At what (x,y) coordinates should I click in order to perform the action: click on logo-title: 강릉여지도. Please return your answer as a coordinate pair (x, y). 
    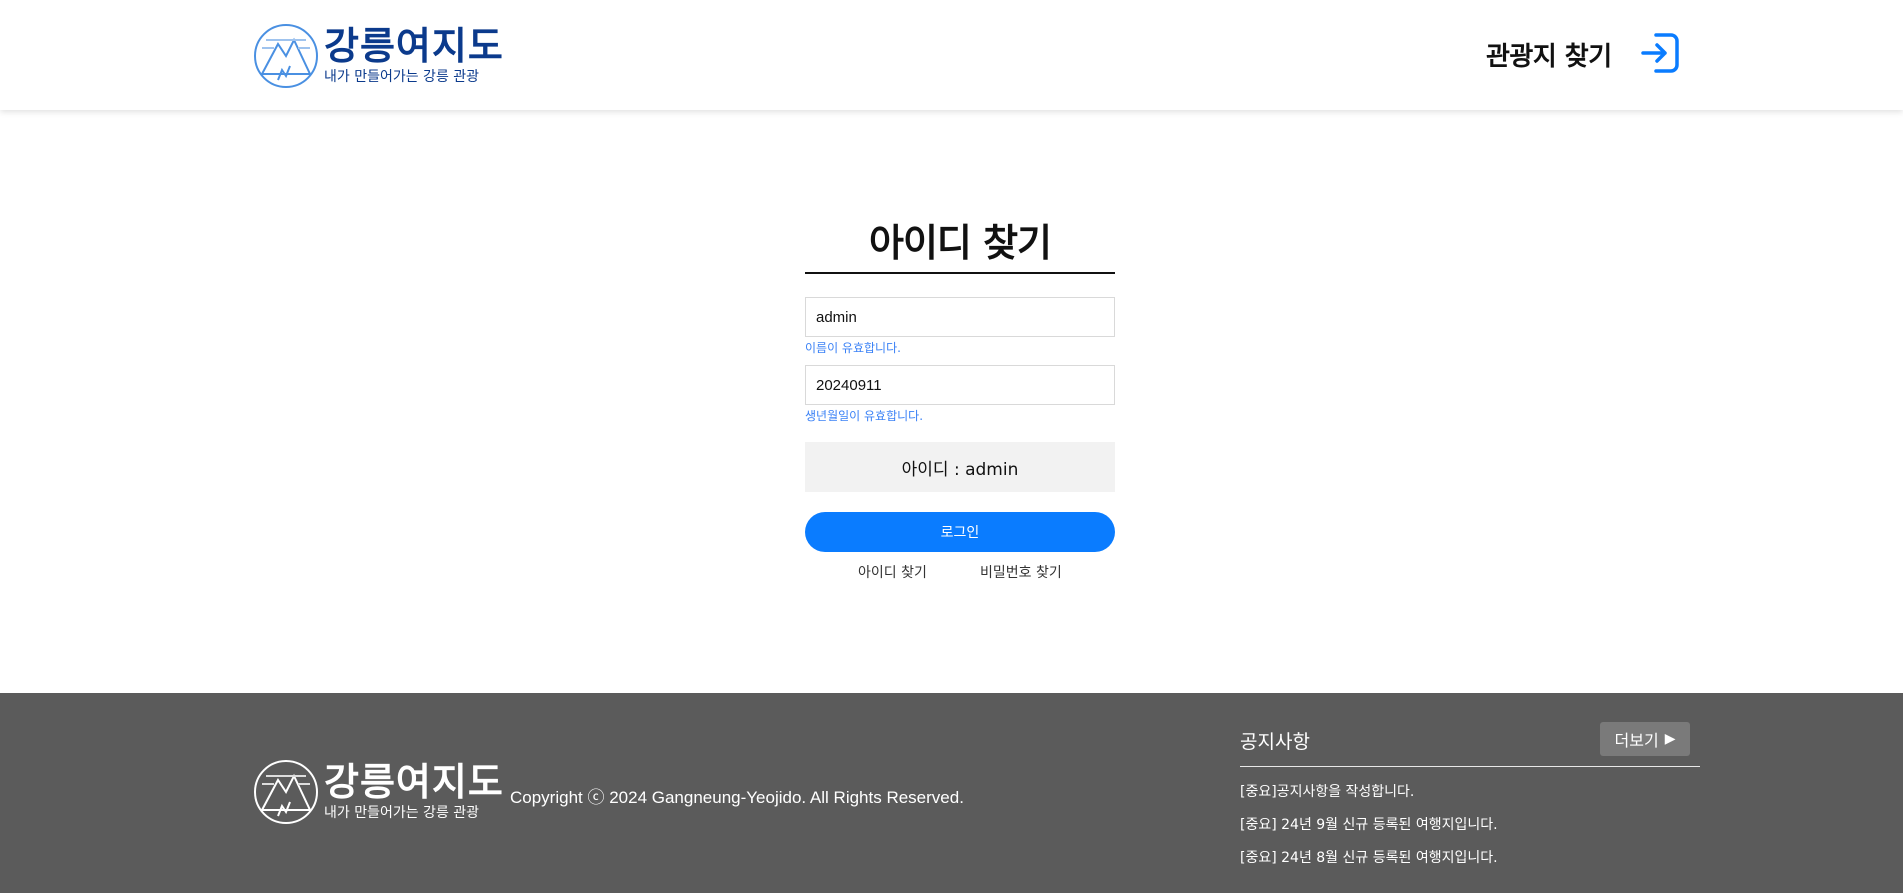
    Looking at the image, I should click on (414, 46).